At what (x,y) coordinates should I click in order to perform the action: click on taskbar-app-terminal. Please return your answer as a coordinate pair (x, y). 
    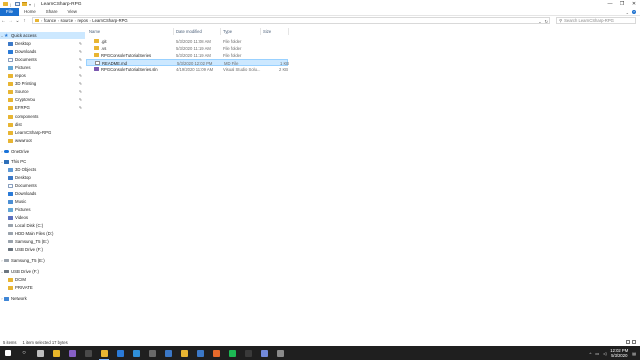
    Looking at the image, I should click on (88, 353).